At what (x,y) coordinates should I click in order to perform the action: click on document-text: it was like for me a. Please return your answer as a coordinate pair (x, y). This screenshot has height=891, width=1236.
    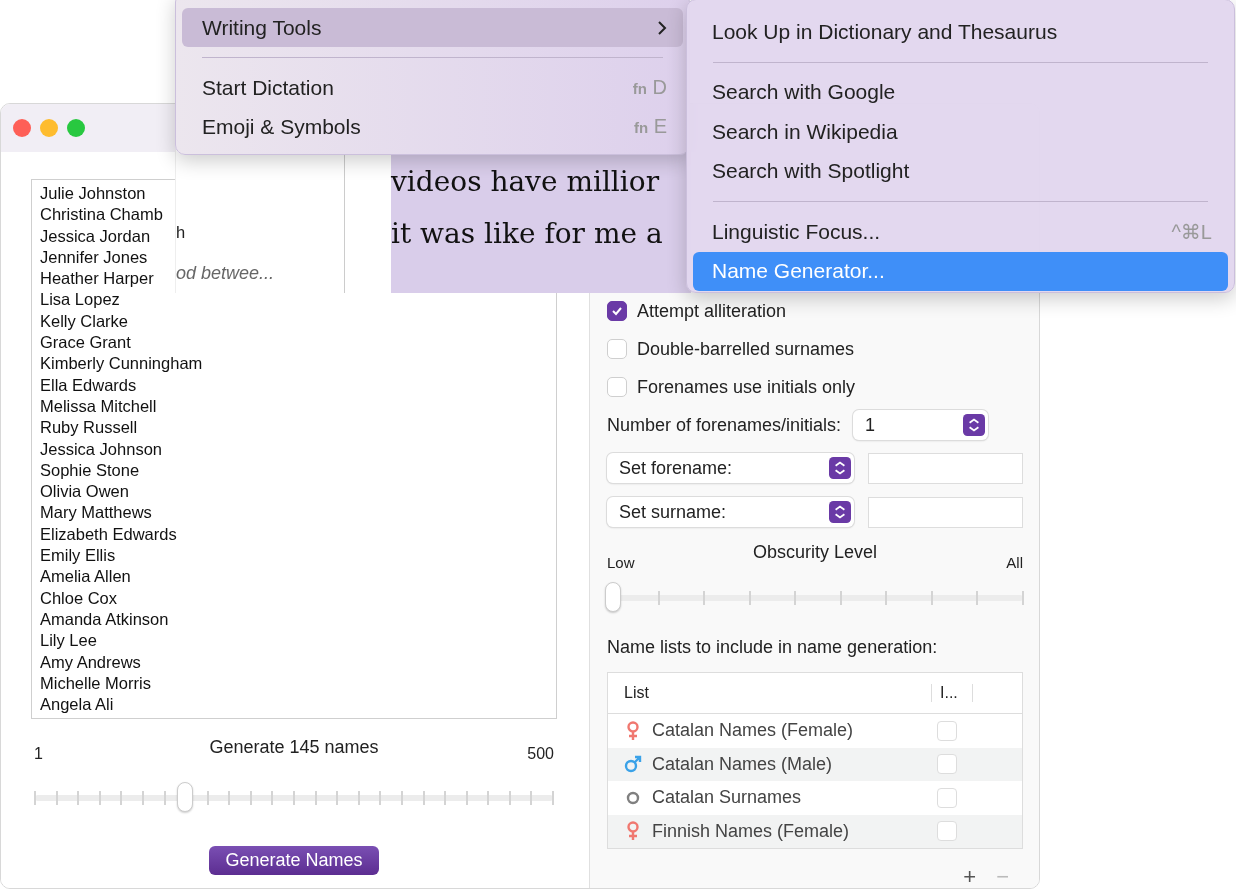
    Looking at the image, I should click on (527, 234).